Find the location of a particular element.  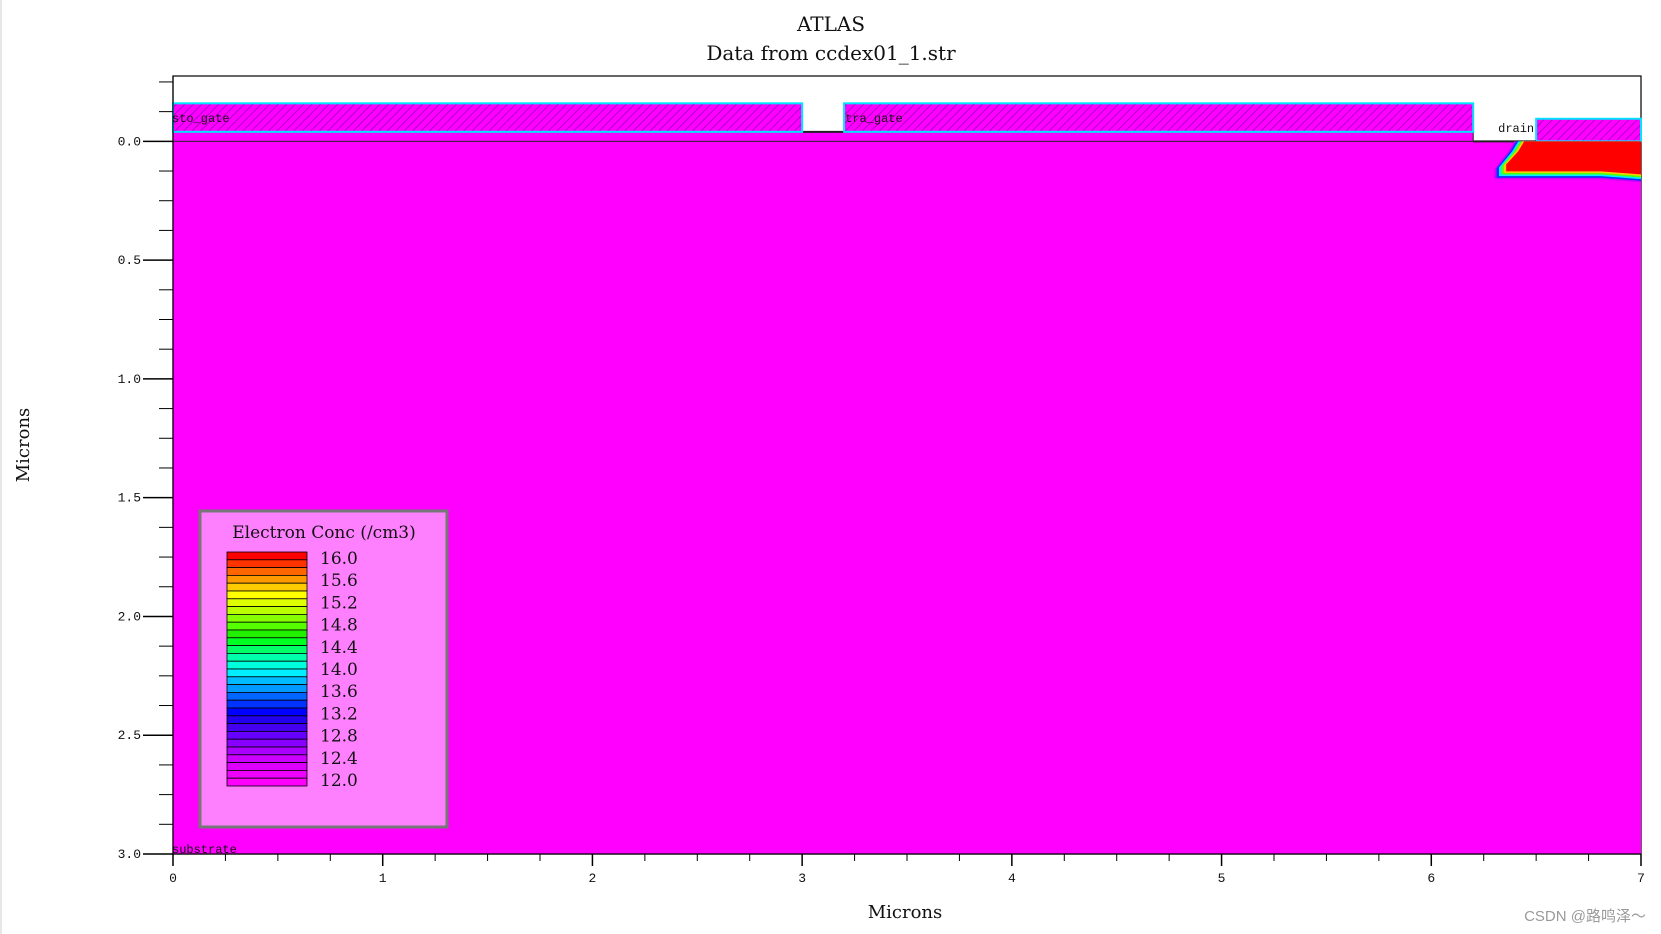

x-tick-label: 4 is located at coordinates (1012, 878).